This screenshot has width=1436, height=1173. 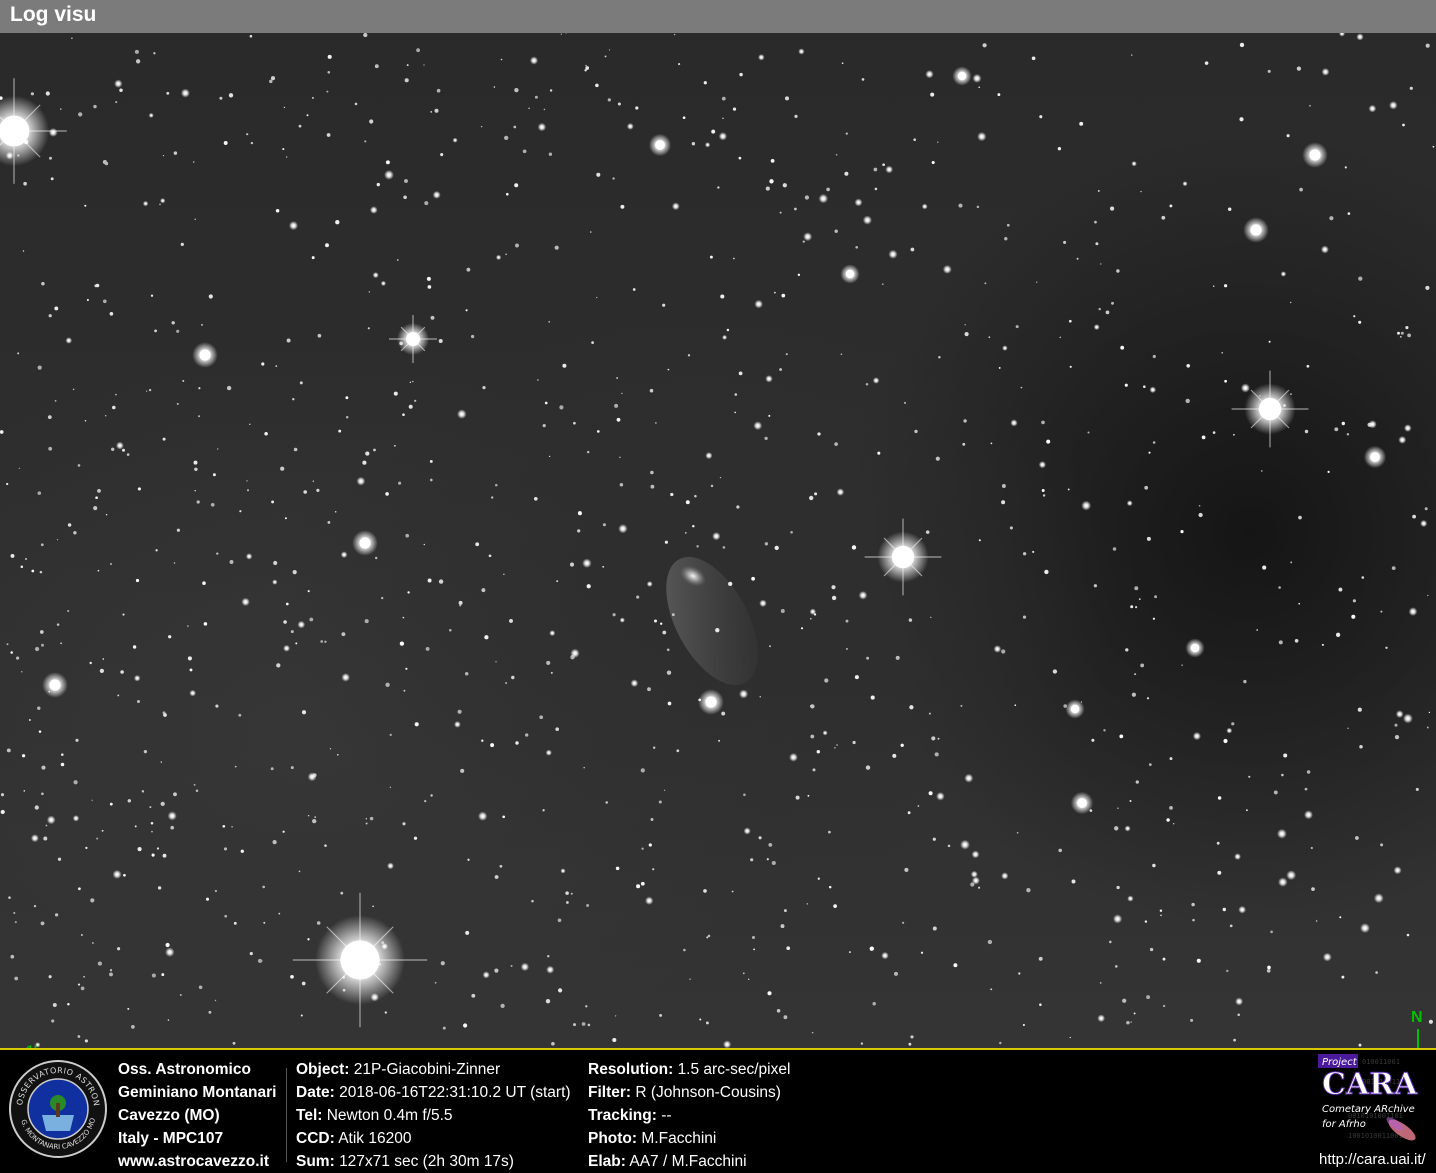 What do you see at coordinates (1372, 1159) in the screenshot?
I see `cara-url: http://cara.uai.it/` at bounding box center [1372, 1159].